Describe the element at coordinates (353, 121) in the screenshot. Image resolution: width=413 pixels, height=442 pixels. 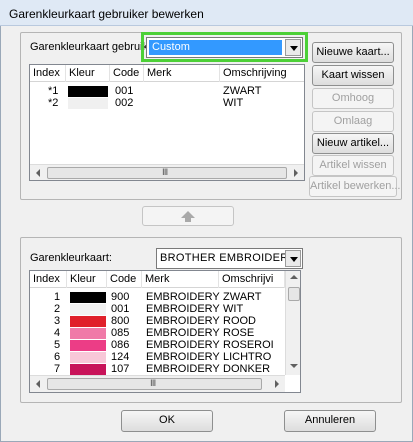
I see `move-down-button: Omlaag` at that location.